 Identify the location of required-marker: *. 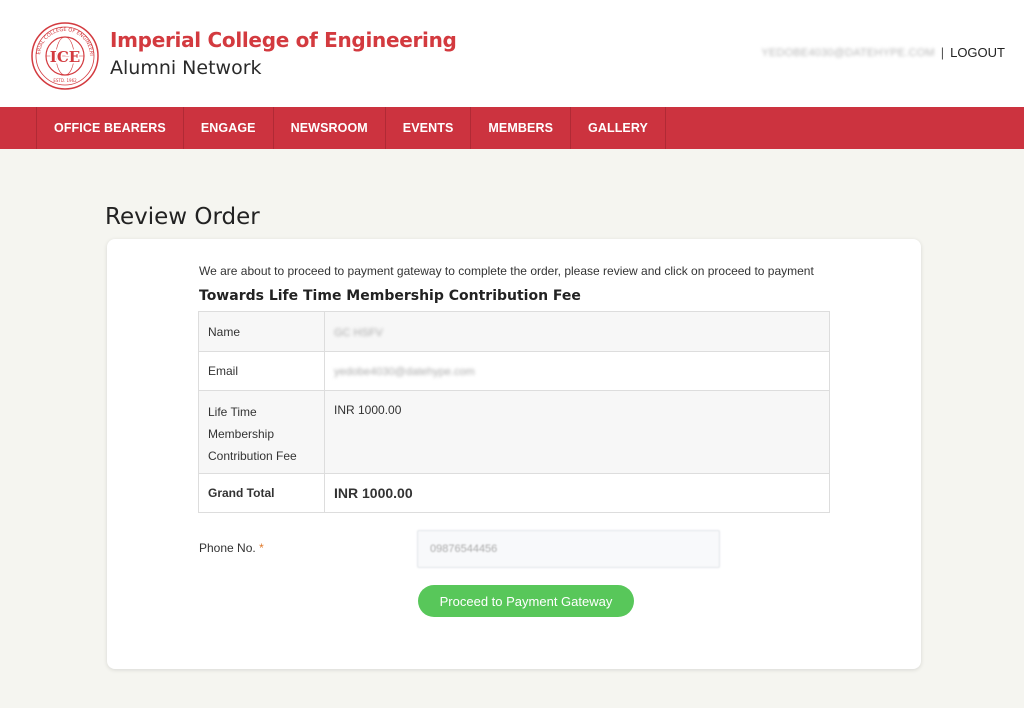
(261, 548).